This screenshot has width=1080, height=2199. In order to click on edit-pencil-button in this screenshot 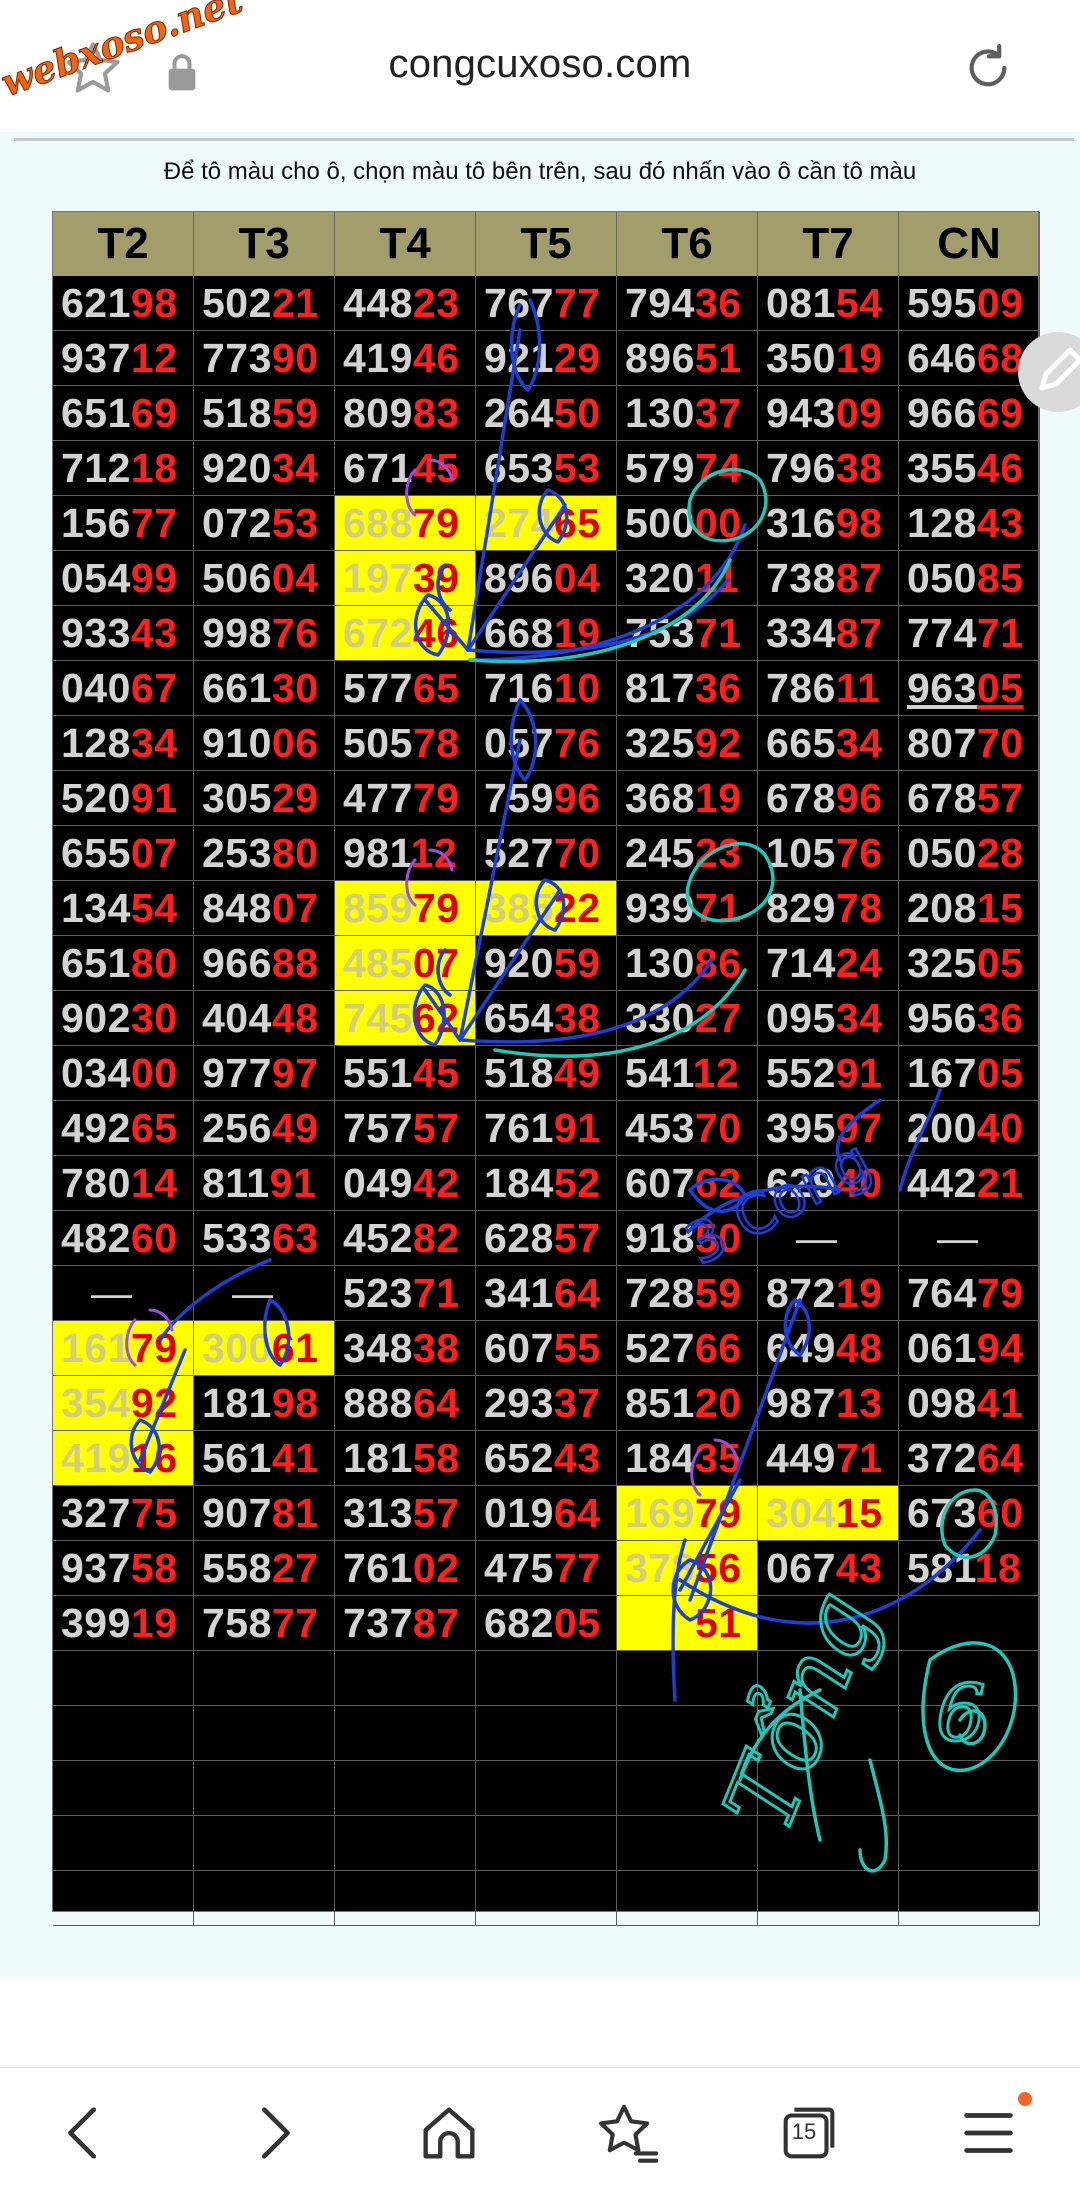, I will do `click(1049, 372)`.